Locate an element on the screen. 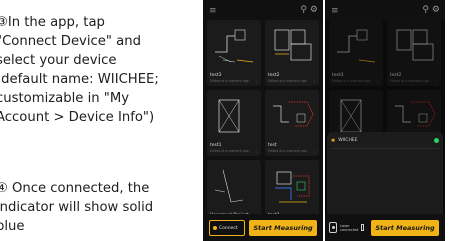 This screenshot has height=241, width=451. project-name: test is located at coordinates (272, 145).